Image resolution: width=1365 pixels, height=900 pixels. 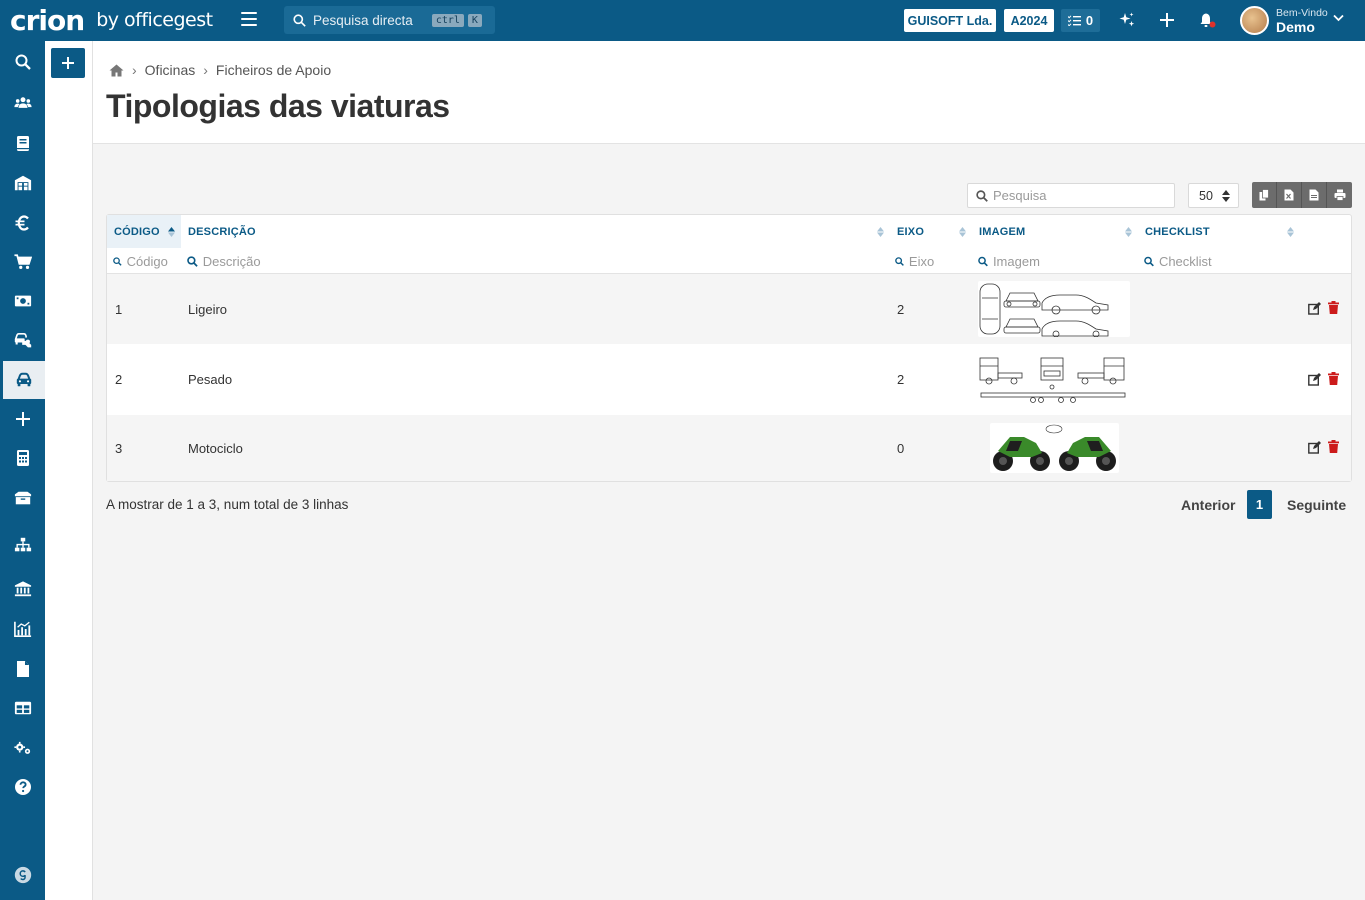 I want to click on add-record-button, so click(x=68, y=63).